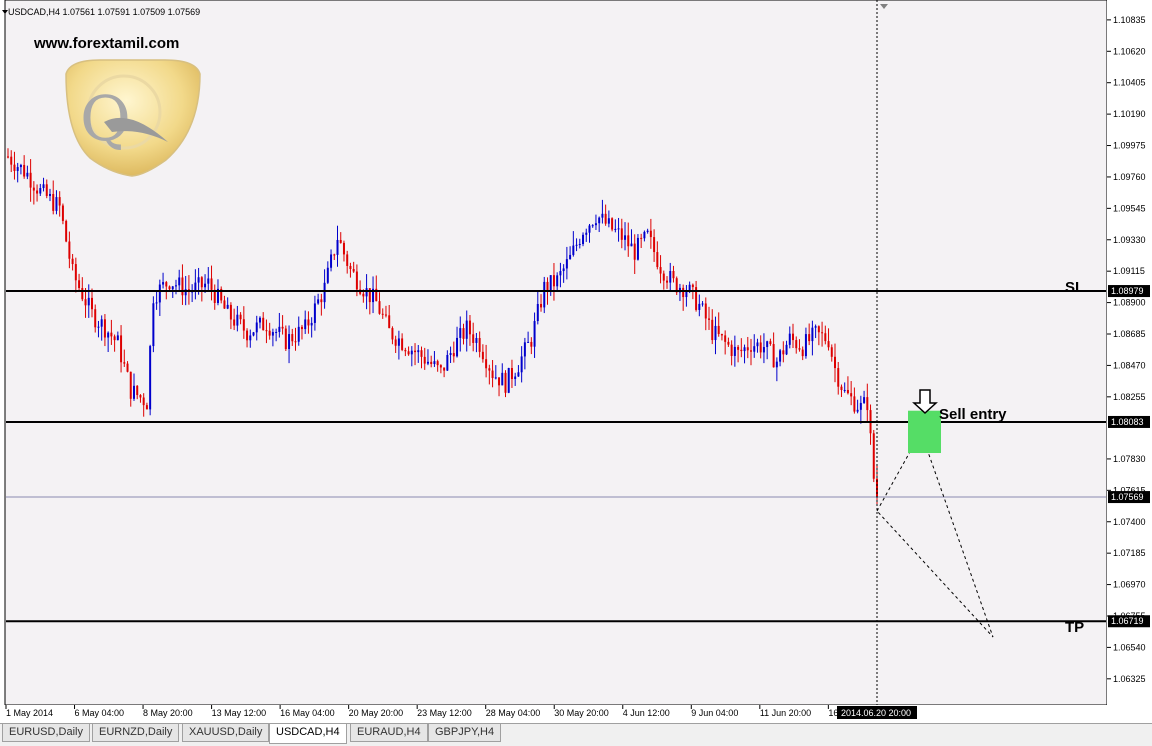  Describe the element at coordinates (785, 713) in the screenshot. I see `x-tick-label: 11 Jun 20:00` at that location.